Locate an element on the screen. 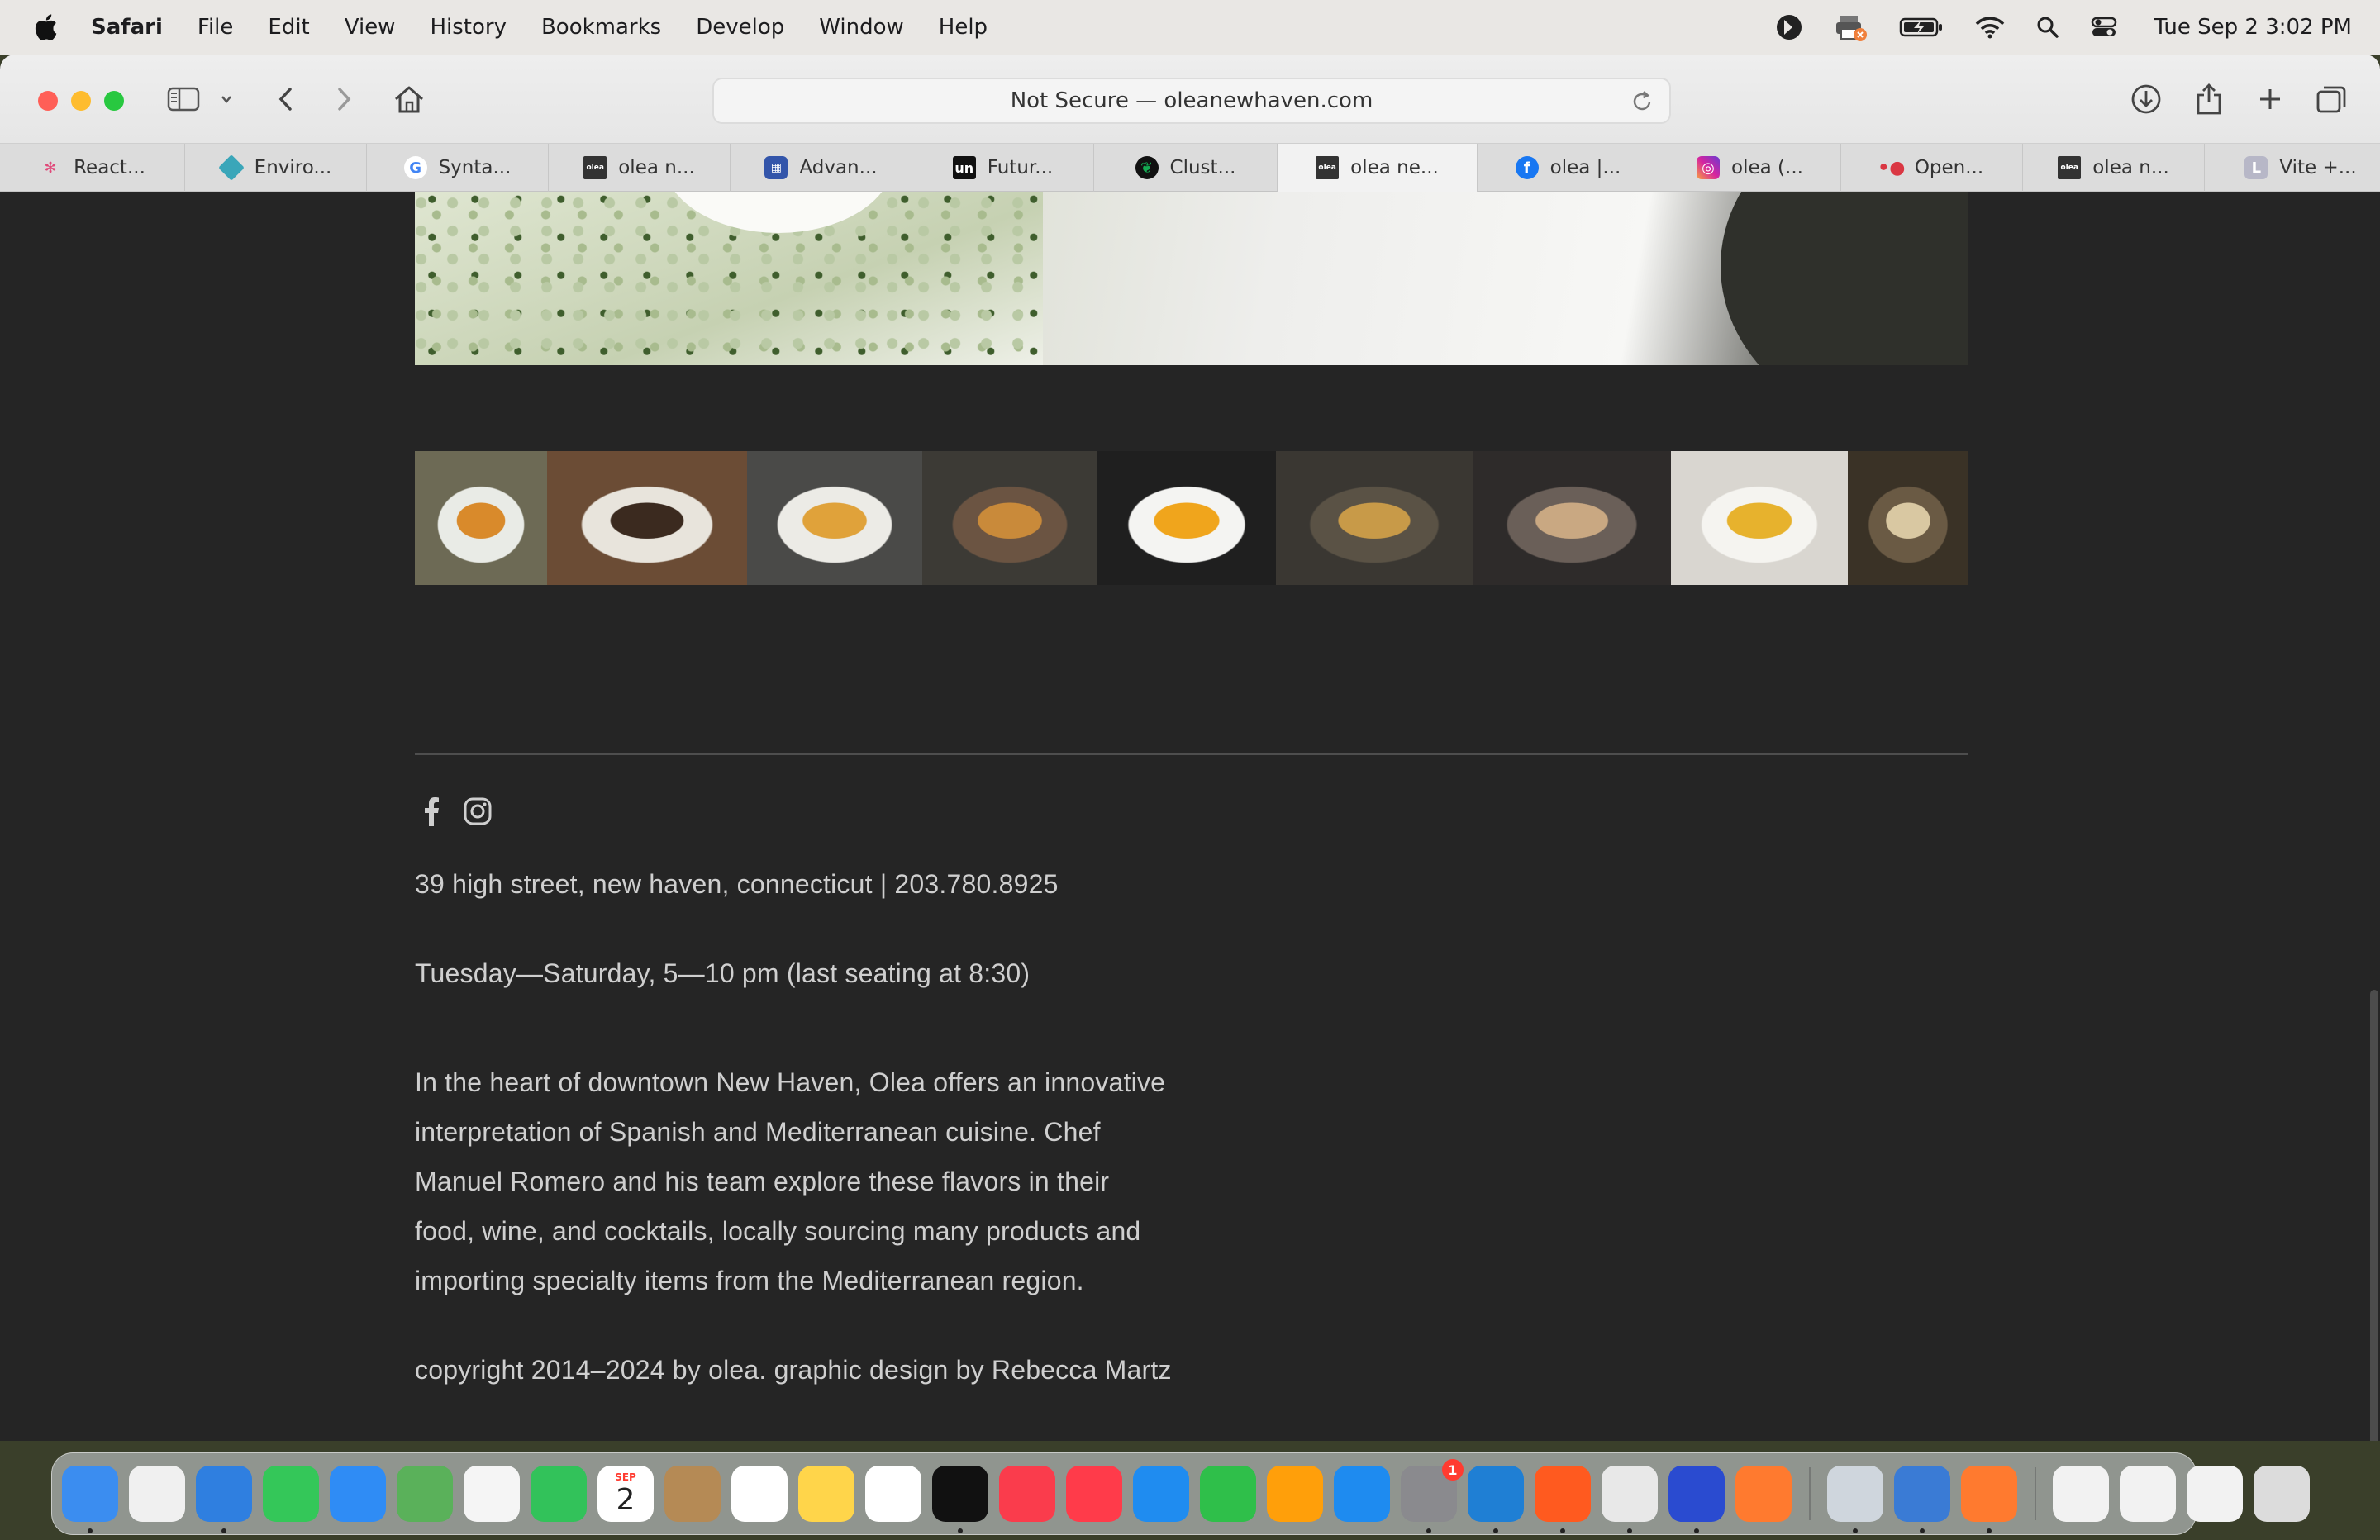 The width and height of the screenshot is (2380, 1540). status-area: Tue Sep 2 3:02 PM is located at coordinates (2048, 27).